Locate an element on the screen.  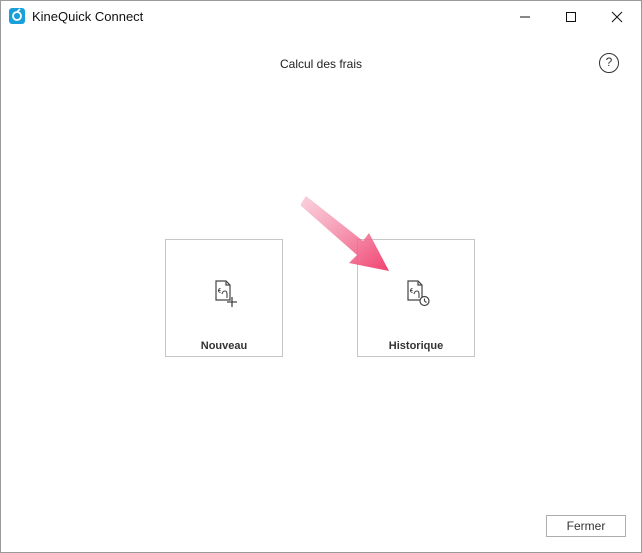
new-calculation-tile: Nouveau is located at coordinates (224, 298).